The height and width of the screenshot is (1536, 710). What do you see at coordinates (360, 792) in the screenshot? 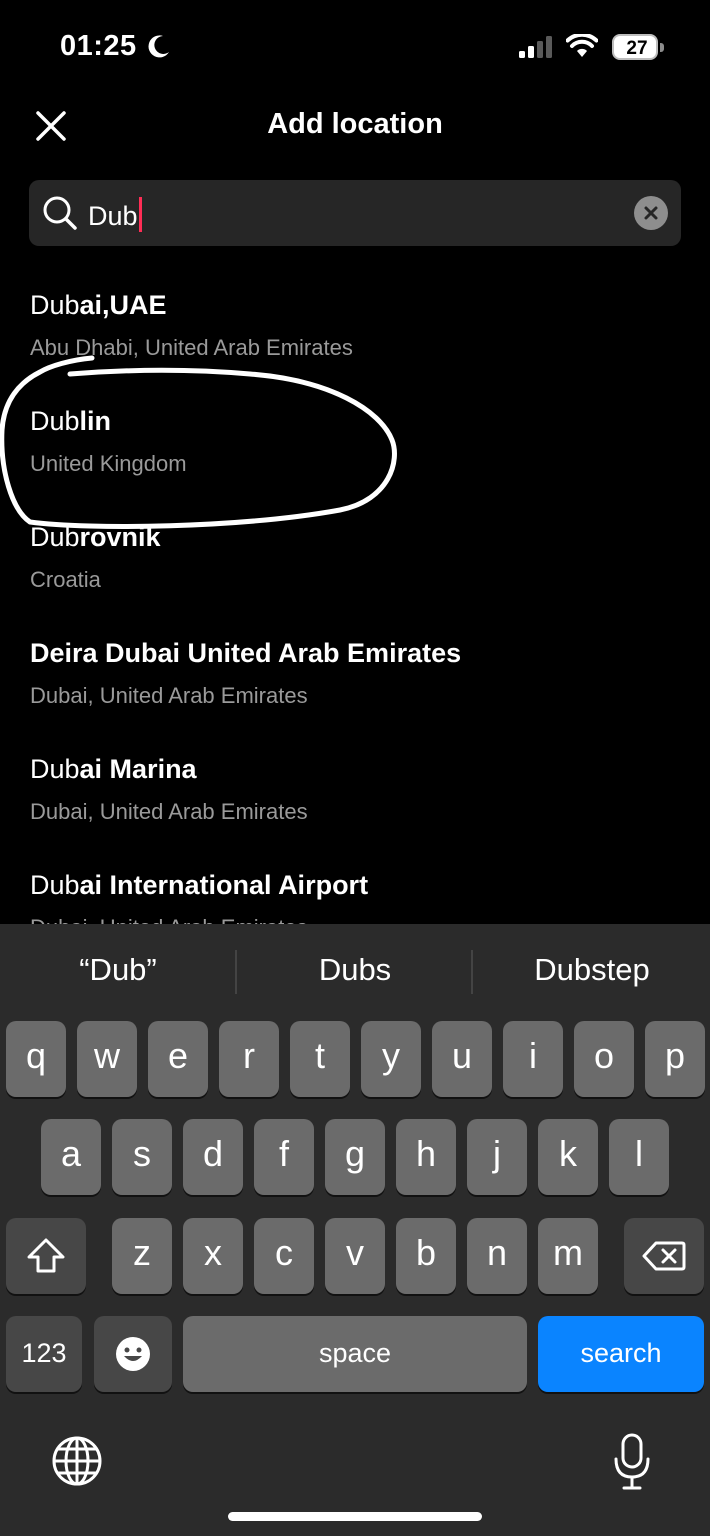
I see `result-item: Dubai Marina Dubai, United Arab Emirates` at bounding box center [360, 792].